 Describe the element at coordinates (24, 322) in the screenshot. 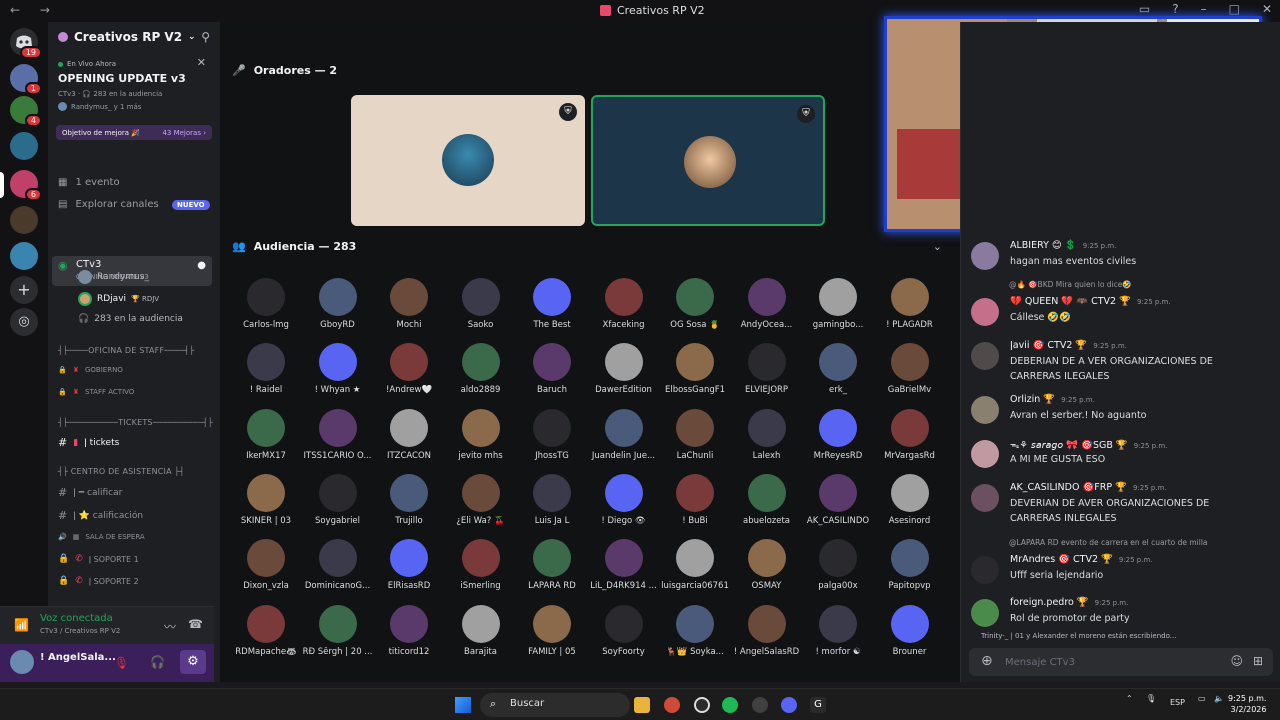

I see `discover-icon: ◎` at that location.